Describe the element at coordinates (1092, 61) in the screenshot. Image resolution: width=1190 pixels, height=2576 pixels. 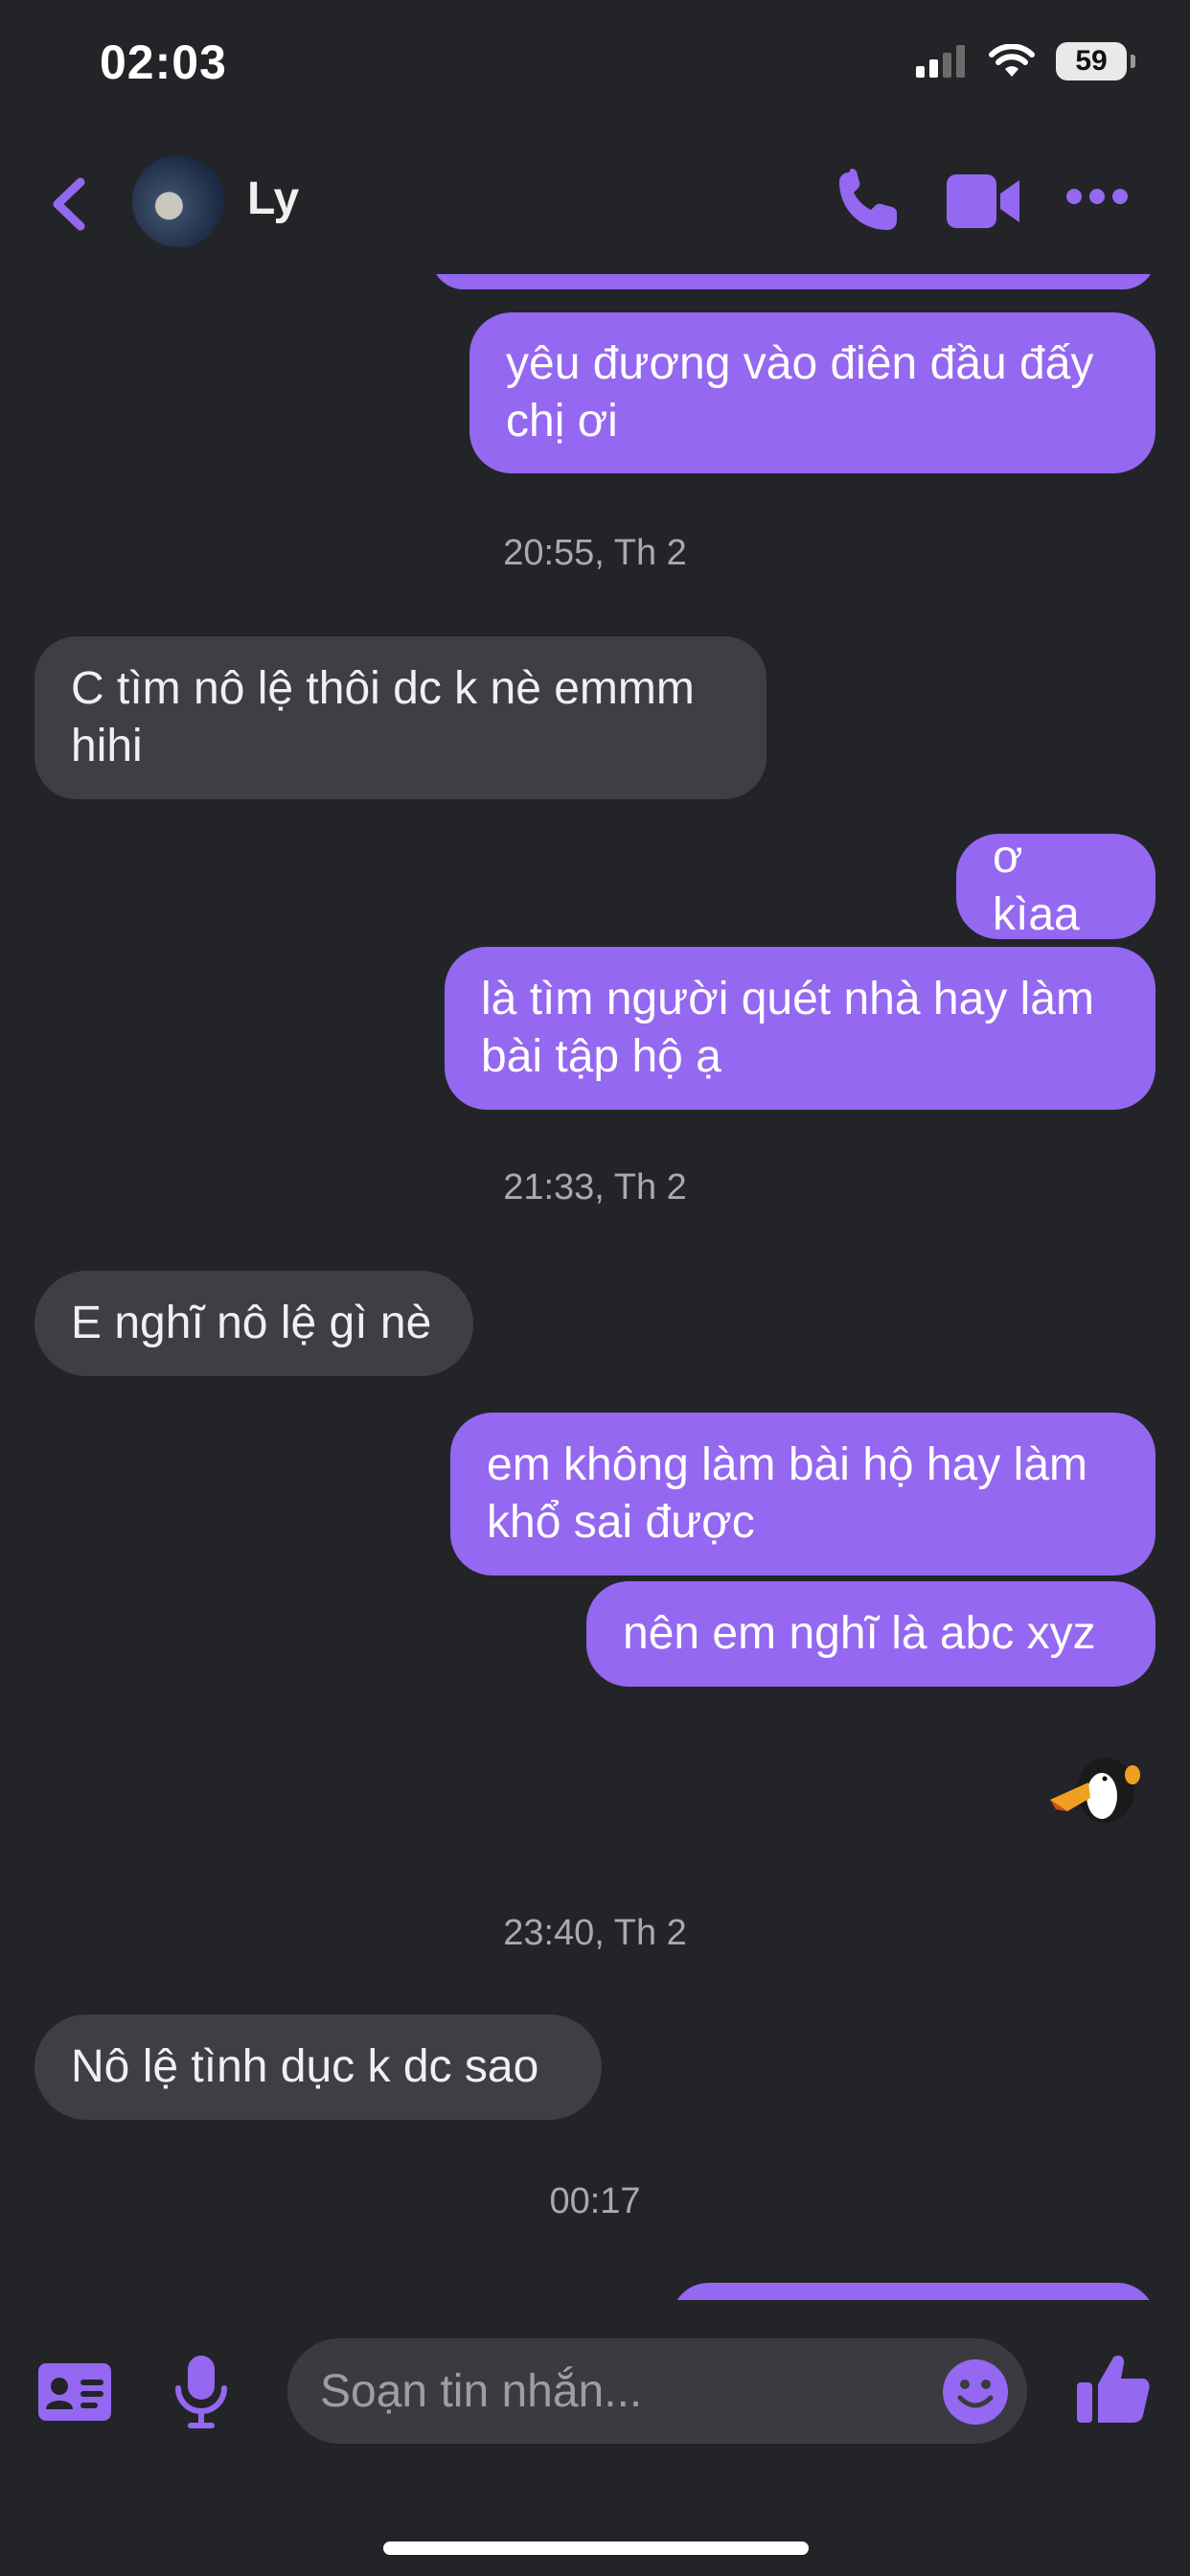
I see `battery-level: 59` at that location.